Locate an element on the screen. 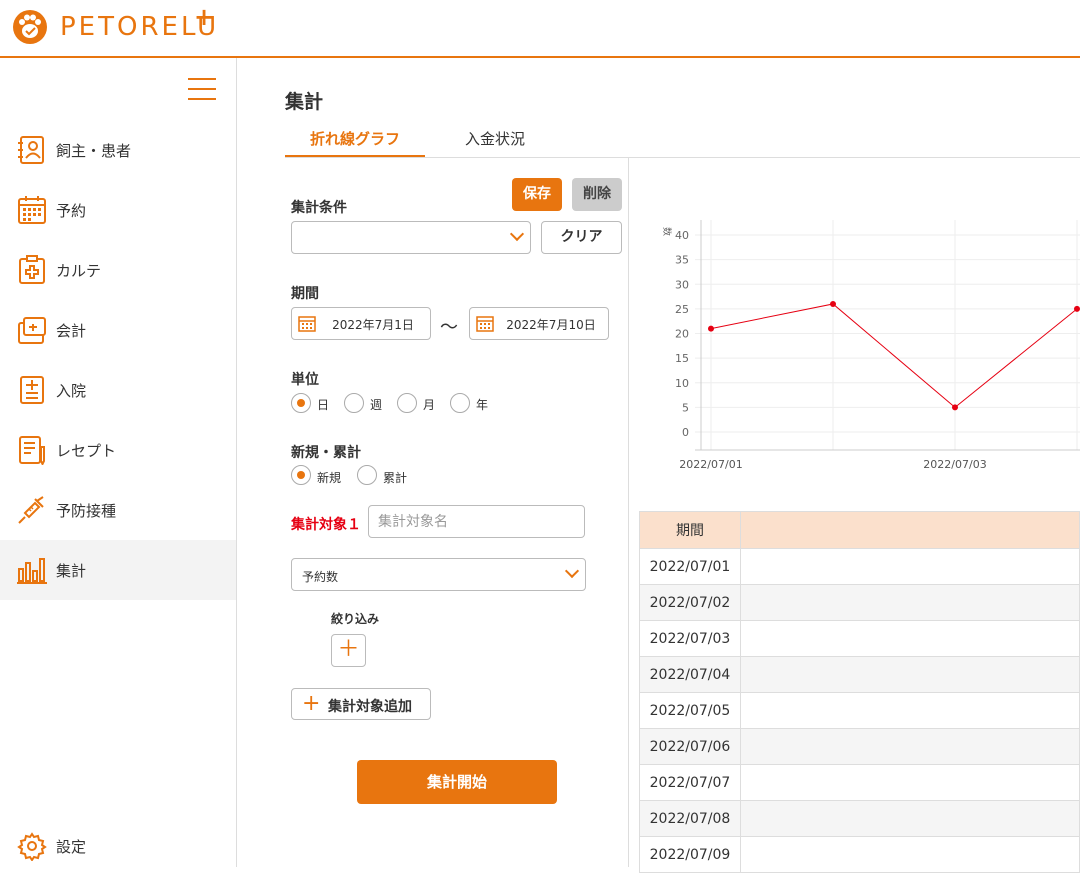 Image resolution: width=1080 pixels, height=876 pixels. sidebar-item-label: 予防接種 is located at coordinates (86, 510).